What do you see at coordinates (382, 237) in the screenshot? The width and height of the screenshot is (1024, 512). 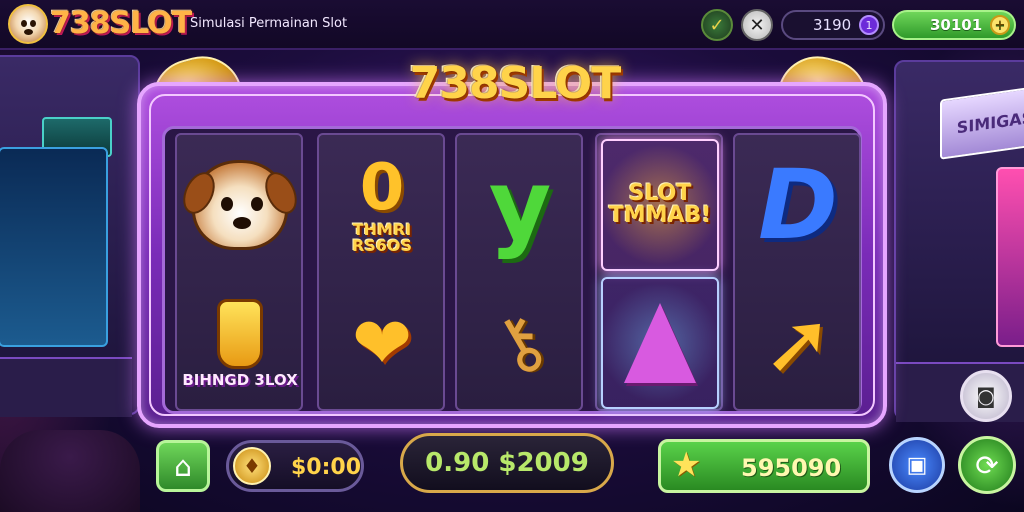 I see `symbol-label: THMRI RS6OS` at bounding box center [382, 237].